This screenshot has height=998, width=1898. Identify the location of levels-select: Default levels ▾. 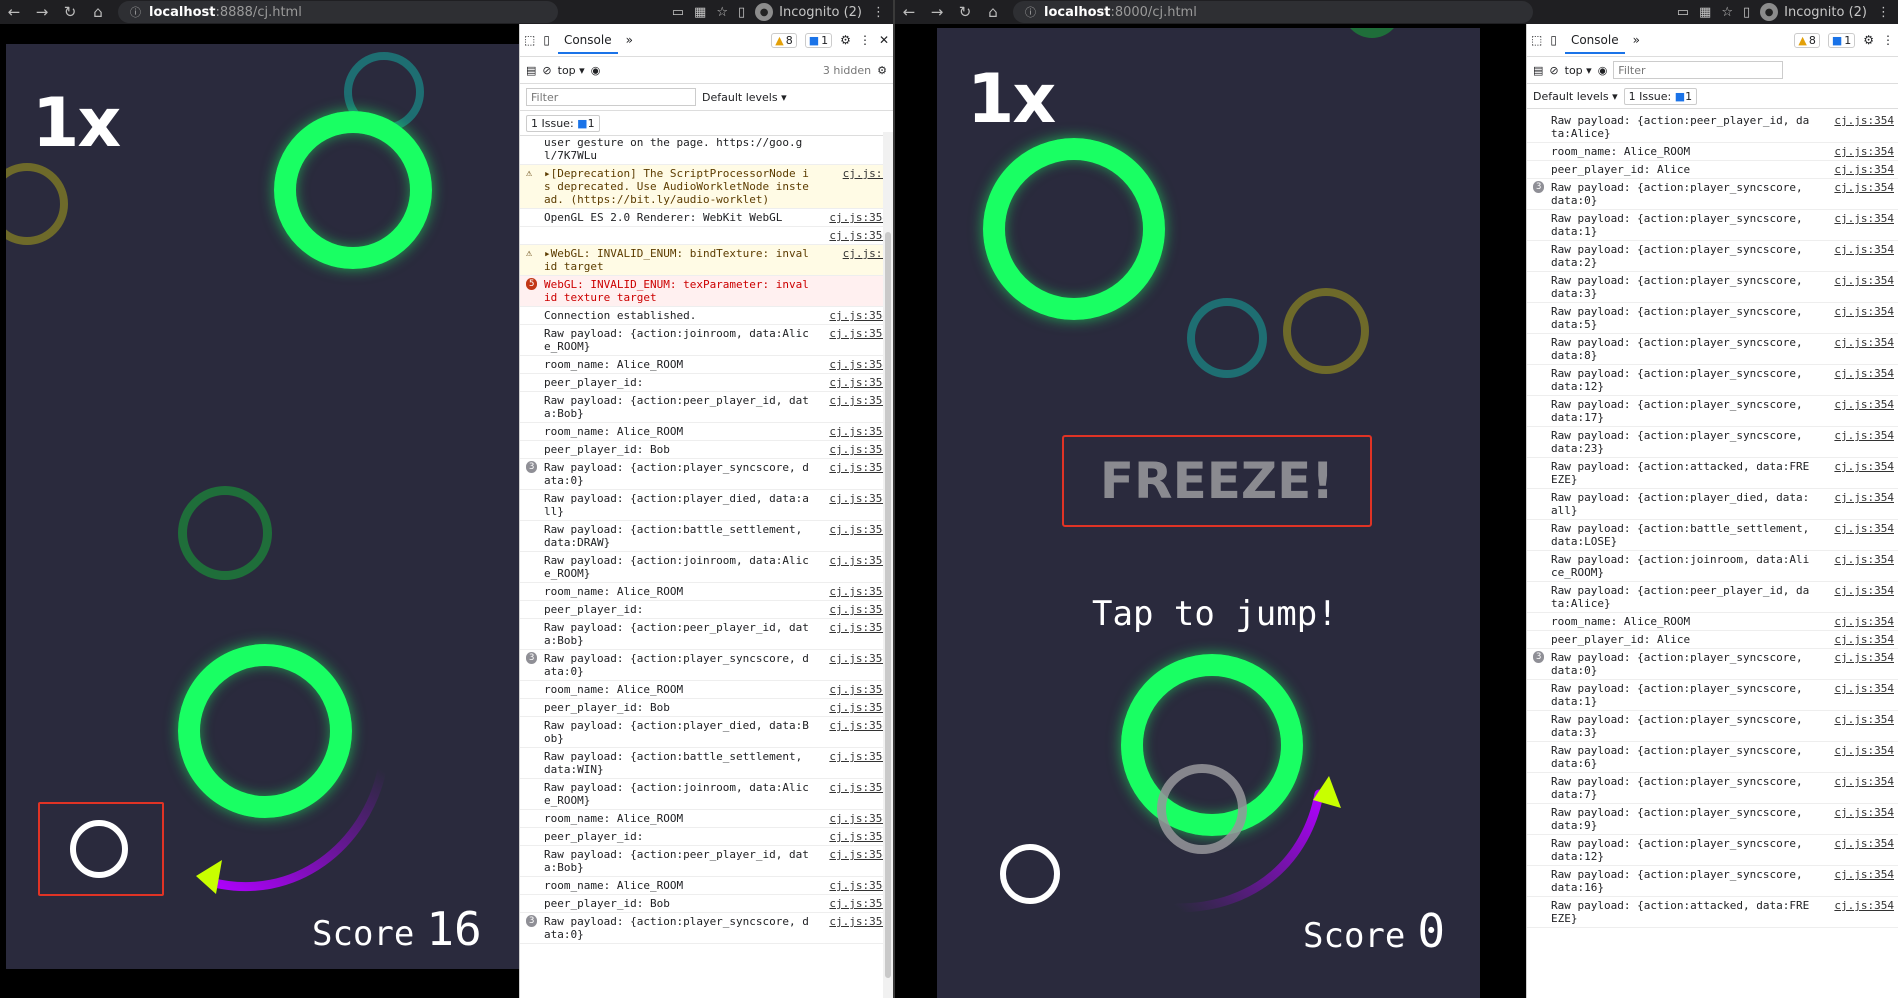
(1575, 96).